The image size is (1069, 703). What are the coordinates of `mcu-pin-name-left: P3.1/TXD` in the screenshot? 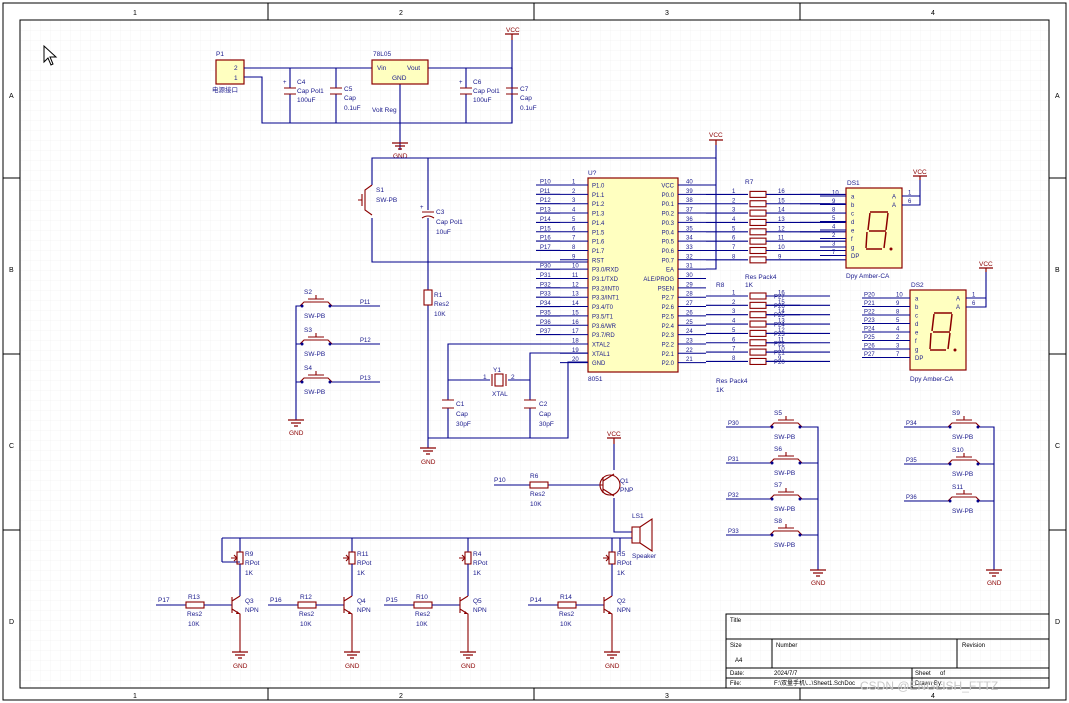 It's located at (605, 280).